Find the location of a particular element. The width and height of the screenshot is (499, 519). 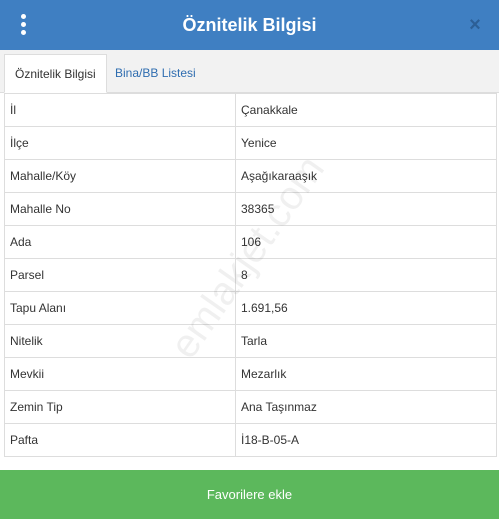

row-key: Zemin Tip is located at coordinates (120, 407).